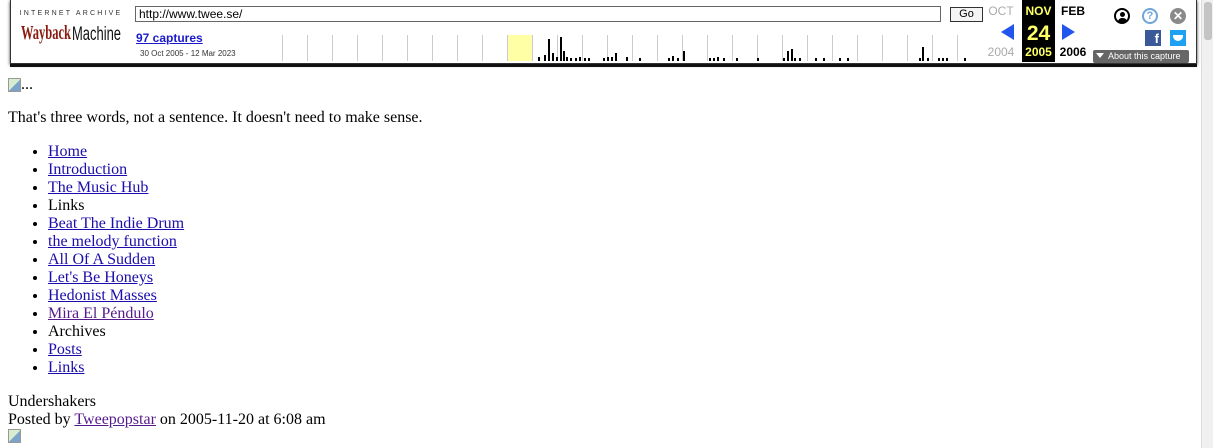  Describe the element at coordinates (235, 350) in the screenshot. I see `nav-item: Posts` at that location.